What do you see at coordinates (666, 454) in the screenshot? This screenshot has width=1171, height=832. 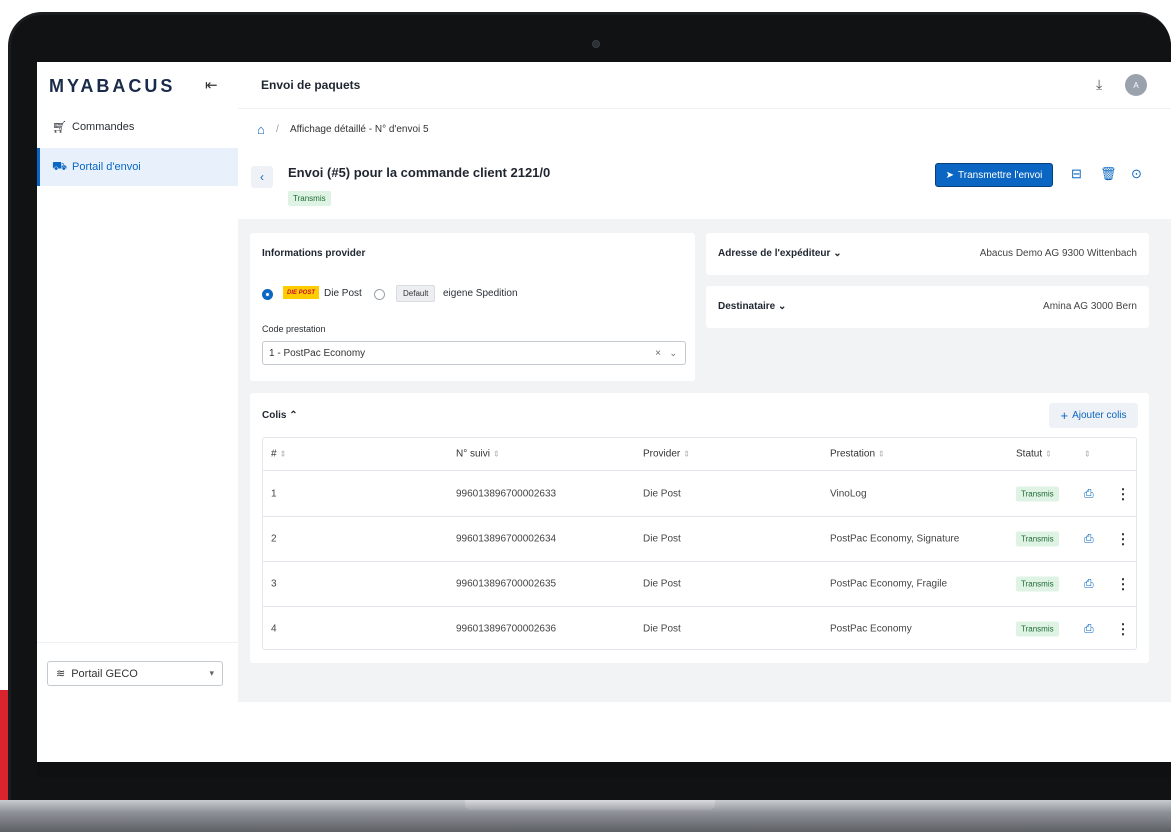 I see `col-header-provider: Provider ⇕` at bounding box center [666, 454].